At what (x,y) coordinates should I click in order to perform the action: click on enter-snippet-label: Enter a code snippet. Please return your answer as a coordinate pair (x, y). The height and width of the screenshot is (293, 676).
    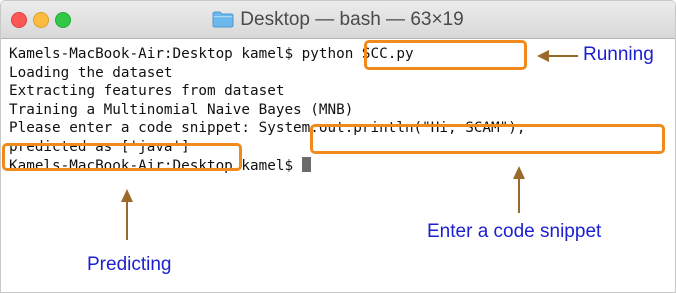
    Looking at the image, I should click on (514, 231).